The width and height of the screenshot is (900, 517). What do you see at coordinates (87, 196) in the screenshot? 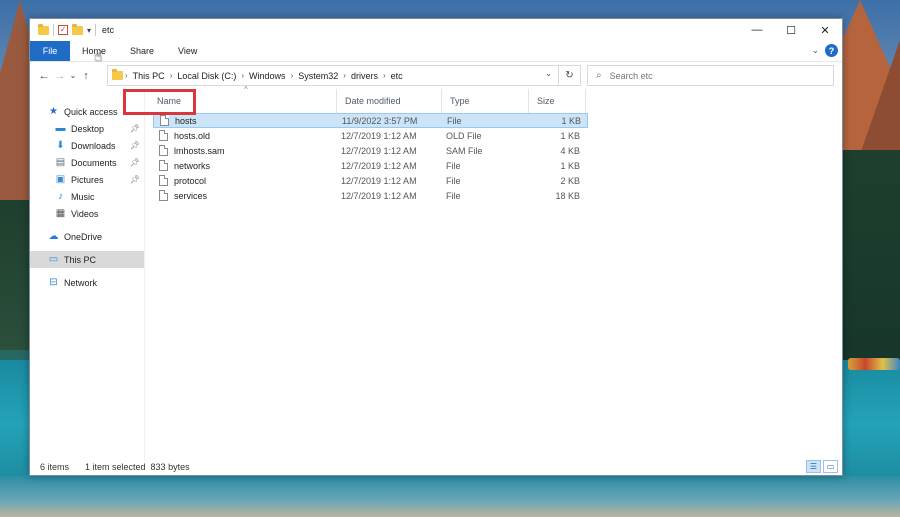
I see `sidebar-item-music: ♪ Music` at bounding box center [87, 196].